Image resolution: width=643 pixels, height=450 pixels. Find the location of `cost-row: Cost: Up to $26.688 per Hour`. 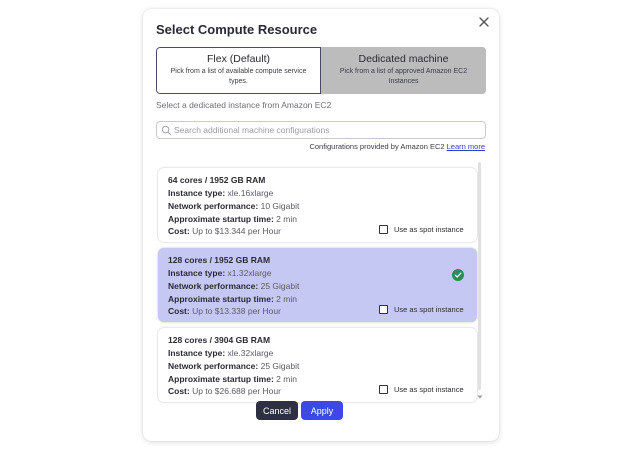

cost-row: Cost: Up to $26.688 per Hour is located at coordinates (224, 391).